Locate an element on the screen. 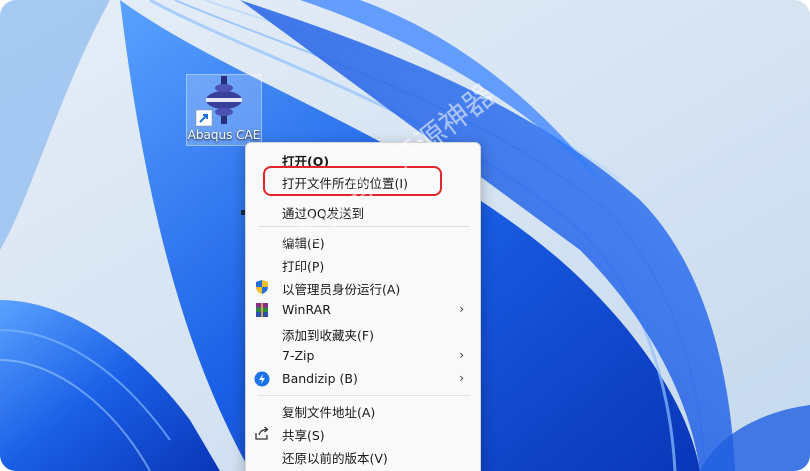 The width and height of the screenshot is (810, 471). menu-item-restore-previous-versions: 还原以前的版本(V) is located at coordinates (363, 456).